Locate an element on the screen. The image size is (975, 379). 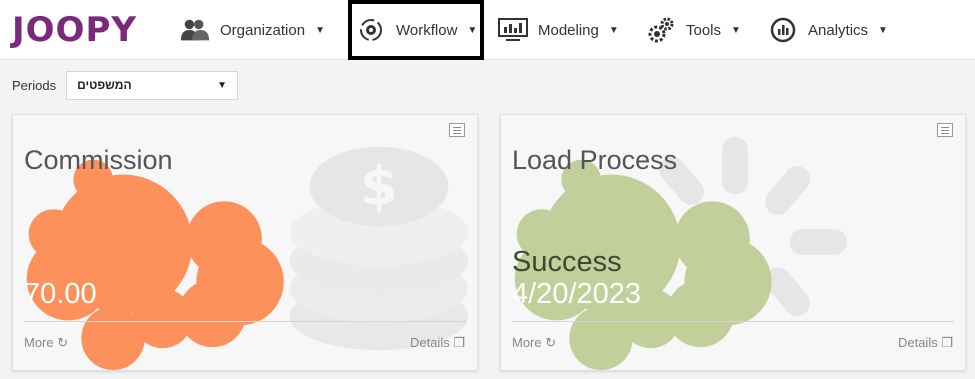
periods-filter: Periods המשפטים ▼ is located at coordinates (125, 85).